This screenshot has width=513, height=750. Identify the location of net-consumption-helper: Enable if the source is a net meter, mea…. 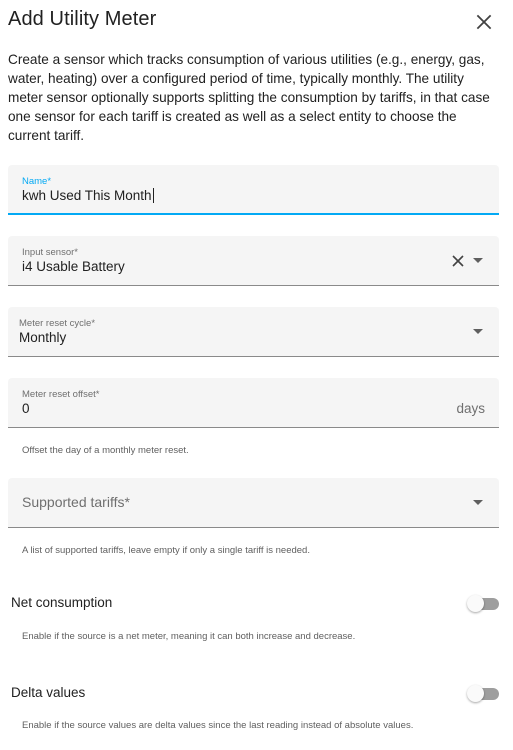
(189, 636).